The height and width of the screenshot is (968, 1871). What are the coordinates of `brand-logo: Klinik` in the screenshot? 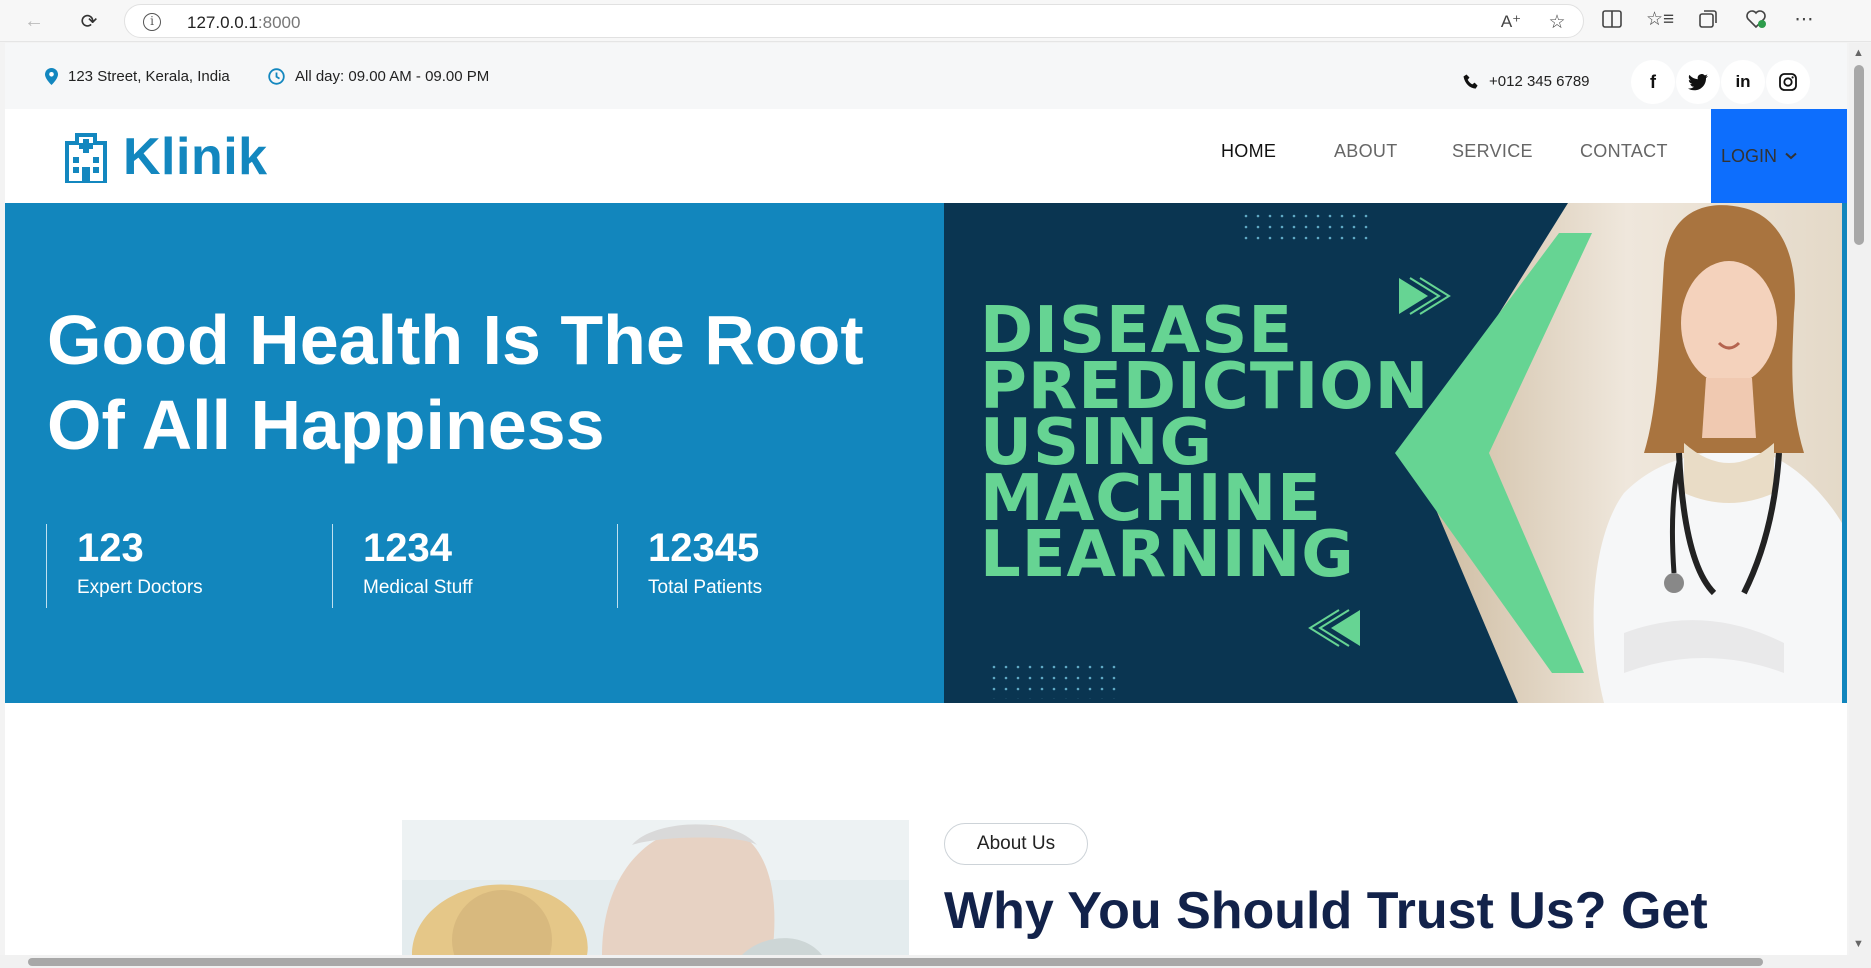 It's located at (165, 157).